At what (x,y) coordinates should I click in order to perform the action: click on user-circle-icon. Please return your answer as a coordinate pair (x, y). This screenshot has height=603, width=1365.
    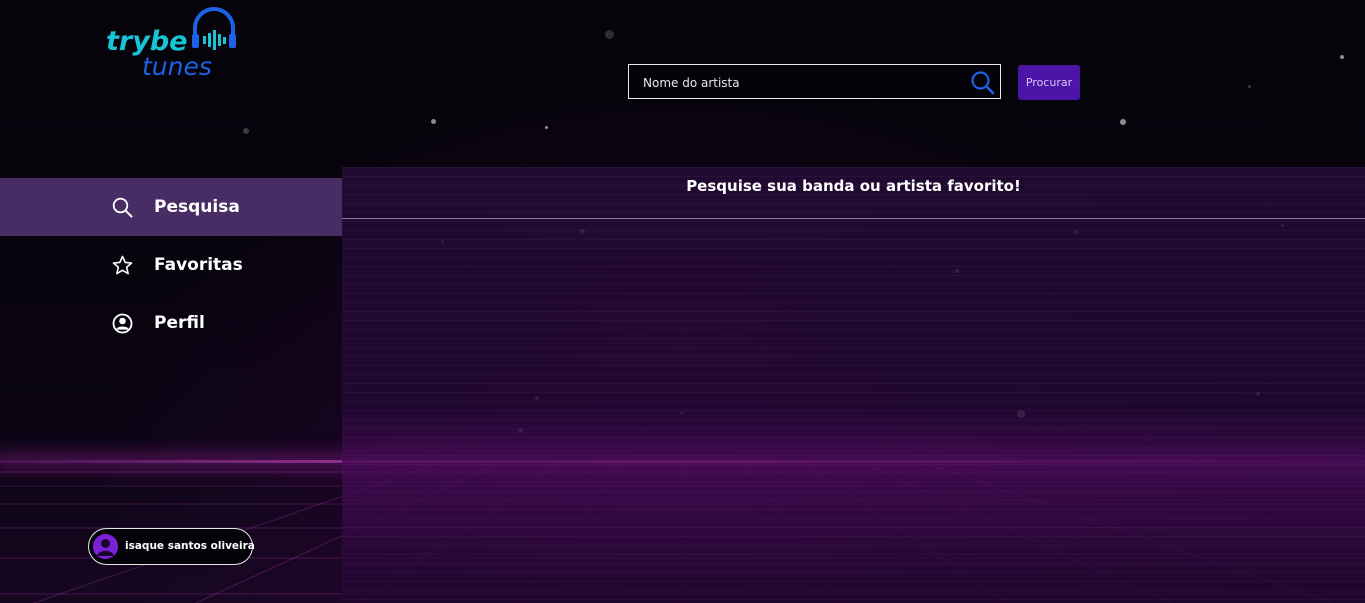
    Looking at the image, I should click on (122, 323).